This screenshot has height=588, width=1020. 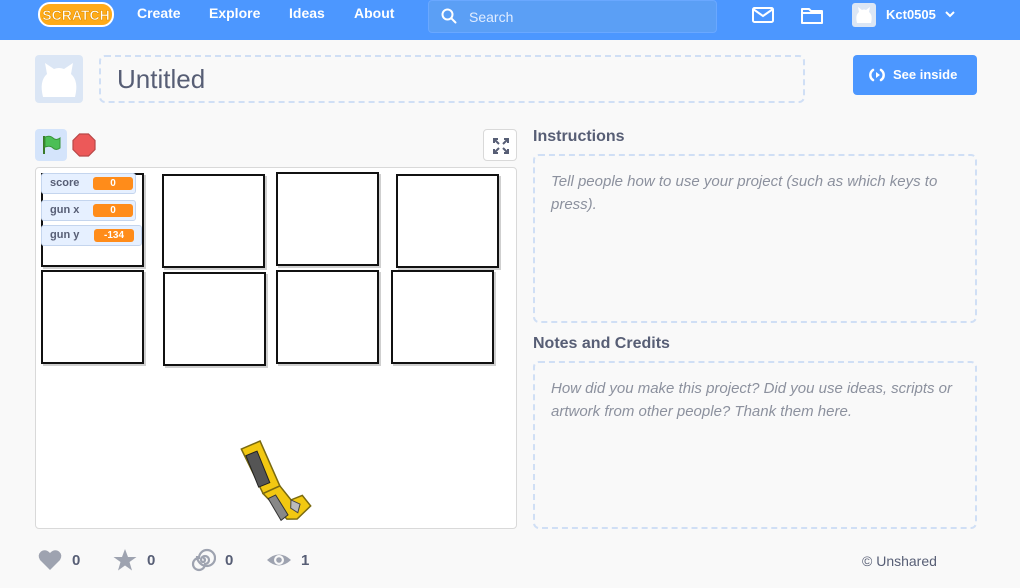 What do you see at coordinates (114, 235) in the screenshot?
I see `monitor-value: -134` at bounding box center [114, 235].